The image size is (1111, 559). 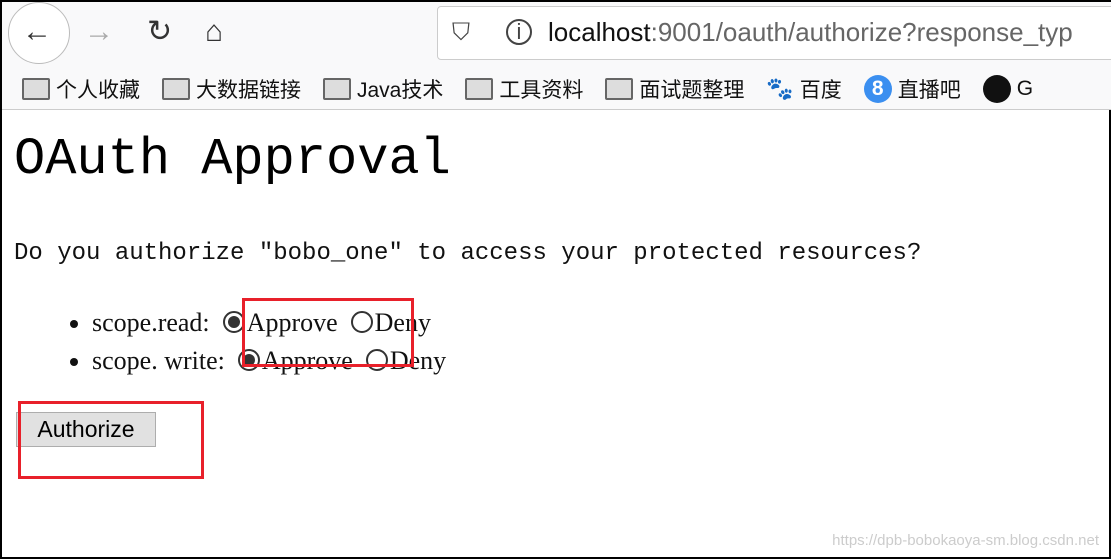 I want to click on bookmark-item: 面试题整理, so click(x=674, y=89).